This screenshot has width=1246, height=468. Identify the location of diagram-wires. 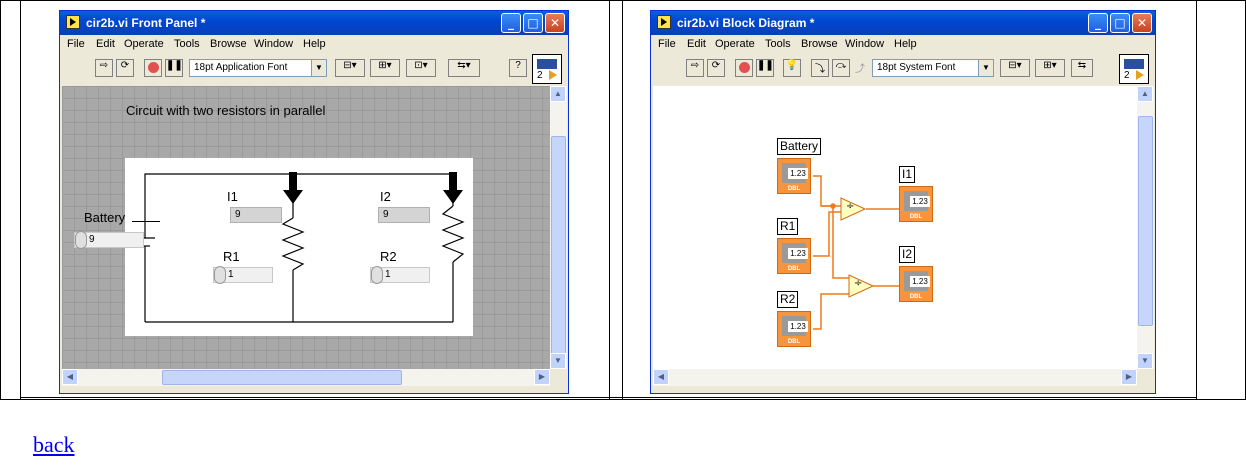
(860, 252).